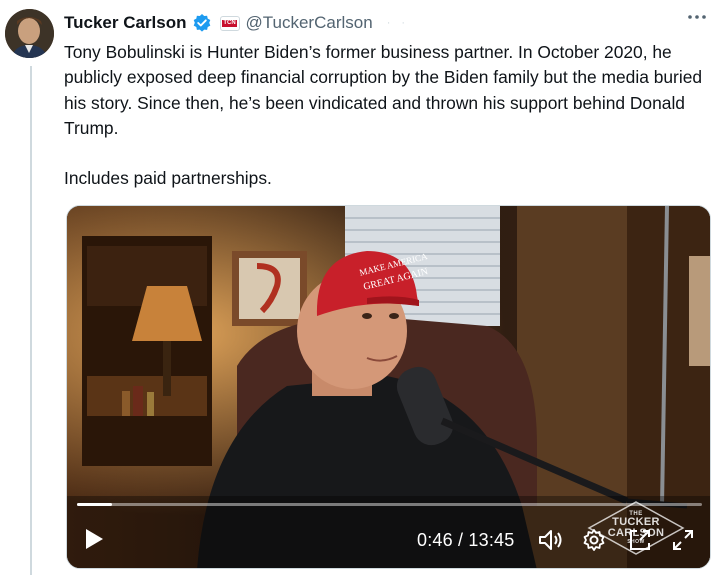 This screenshot has height=575, width=717. Describe the element at coordinates (309, 23) in the screenshot. I see `author-handle: @TuckerCarlson` at that location.